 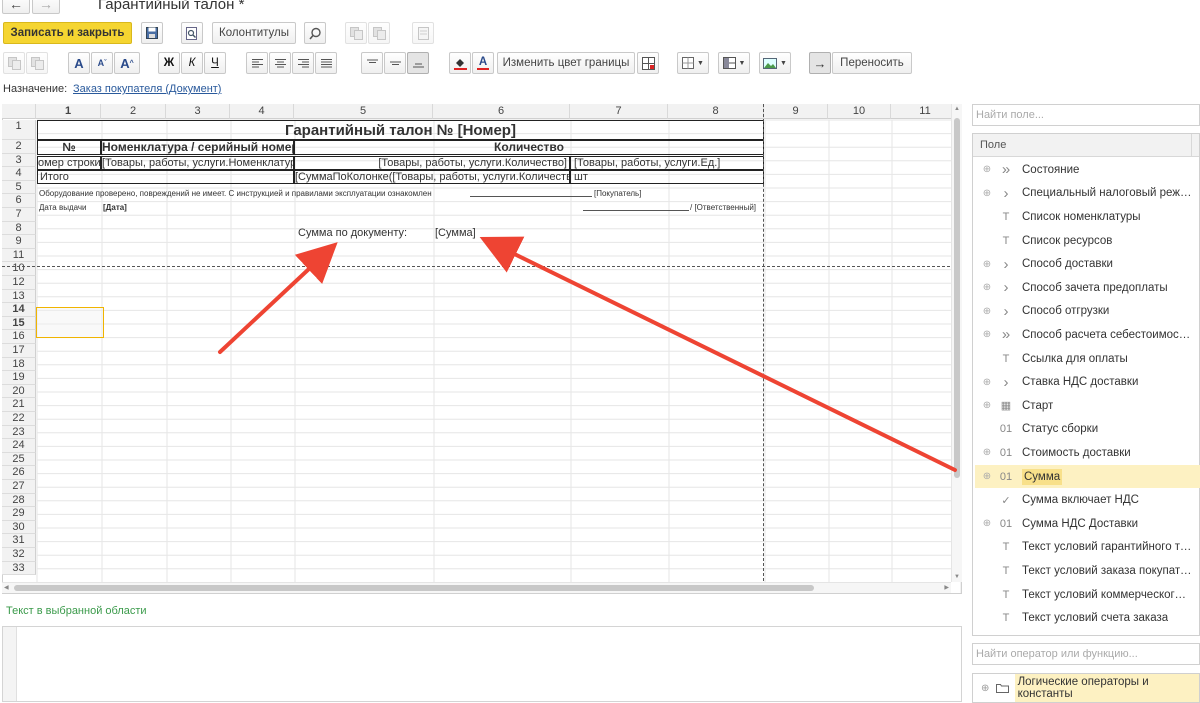 I want to click on row-header-3: 3, so click(x=19, y=160).